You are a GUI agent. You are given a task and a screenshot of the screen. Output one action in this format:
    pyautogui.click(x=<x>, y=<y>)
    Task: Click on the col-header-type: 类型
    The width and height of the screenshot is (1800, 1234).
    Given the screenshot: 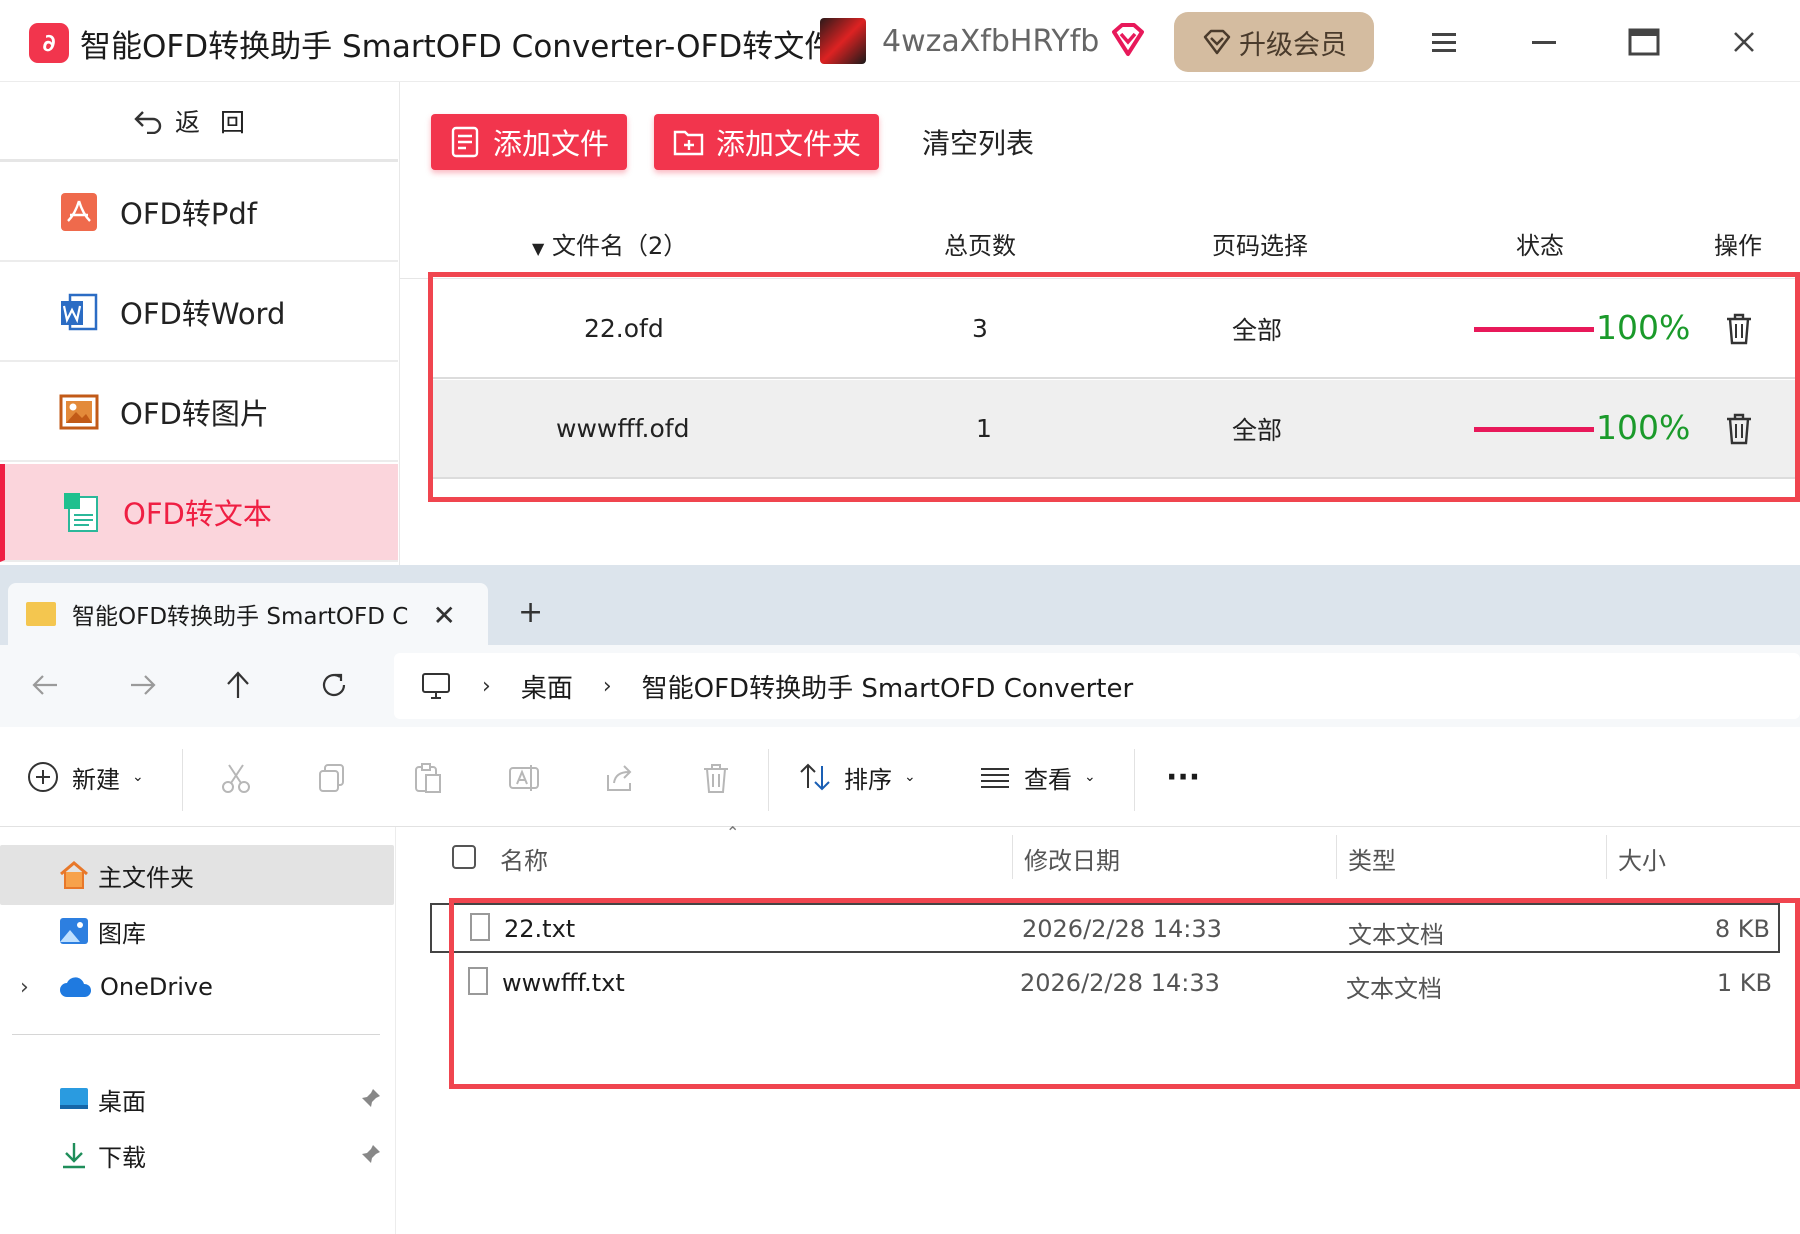 What is the action you would take?
    pyautogui.click(x=1372, y=858)
    